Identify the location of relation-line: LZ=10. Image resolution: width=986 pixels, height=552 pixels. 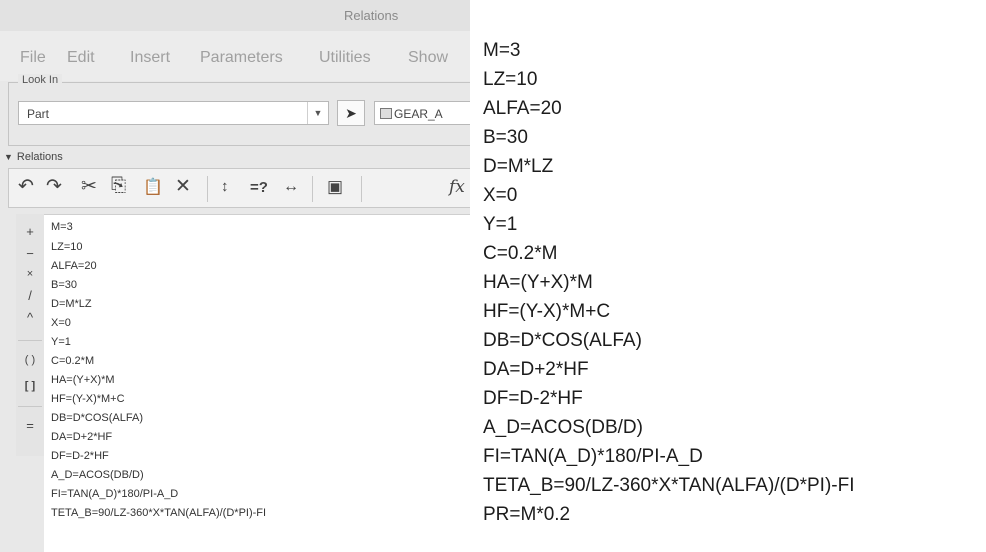
(67, 247).